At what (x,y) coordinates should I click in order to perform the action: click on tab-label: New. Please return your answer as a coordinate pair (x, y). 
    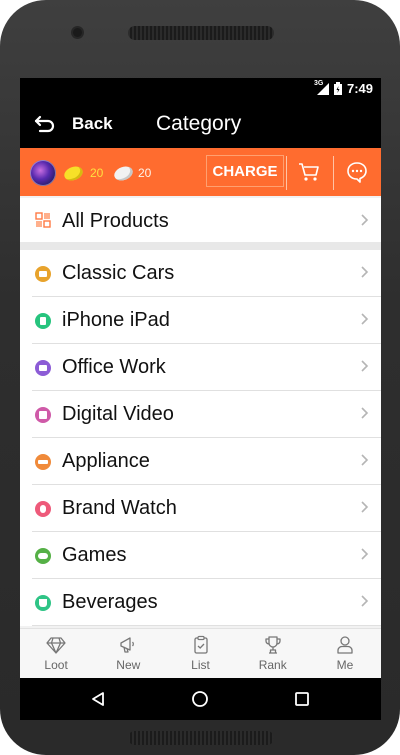
    Looking at the image, I should click on (128, 665).